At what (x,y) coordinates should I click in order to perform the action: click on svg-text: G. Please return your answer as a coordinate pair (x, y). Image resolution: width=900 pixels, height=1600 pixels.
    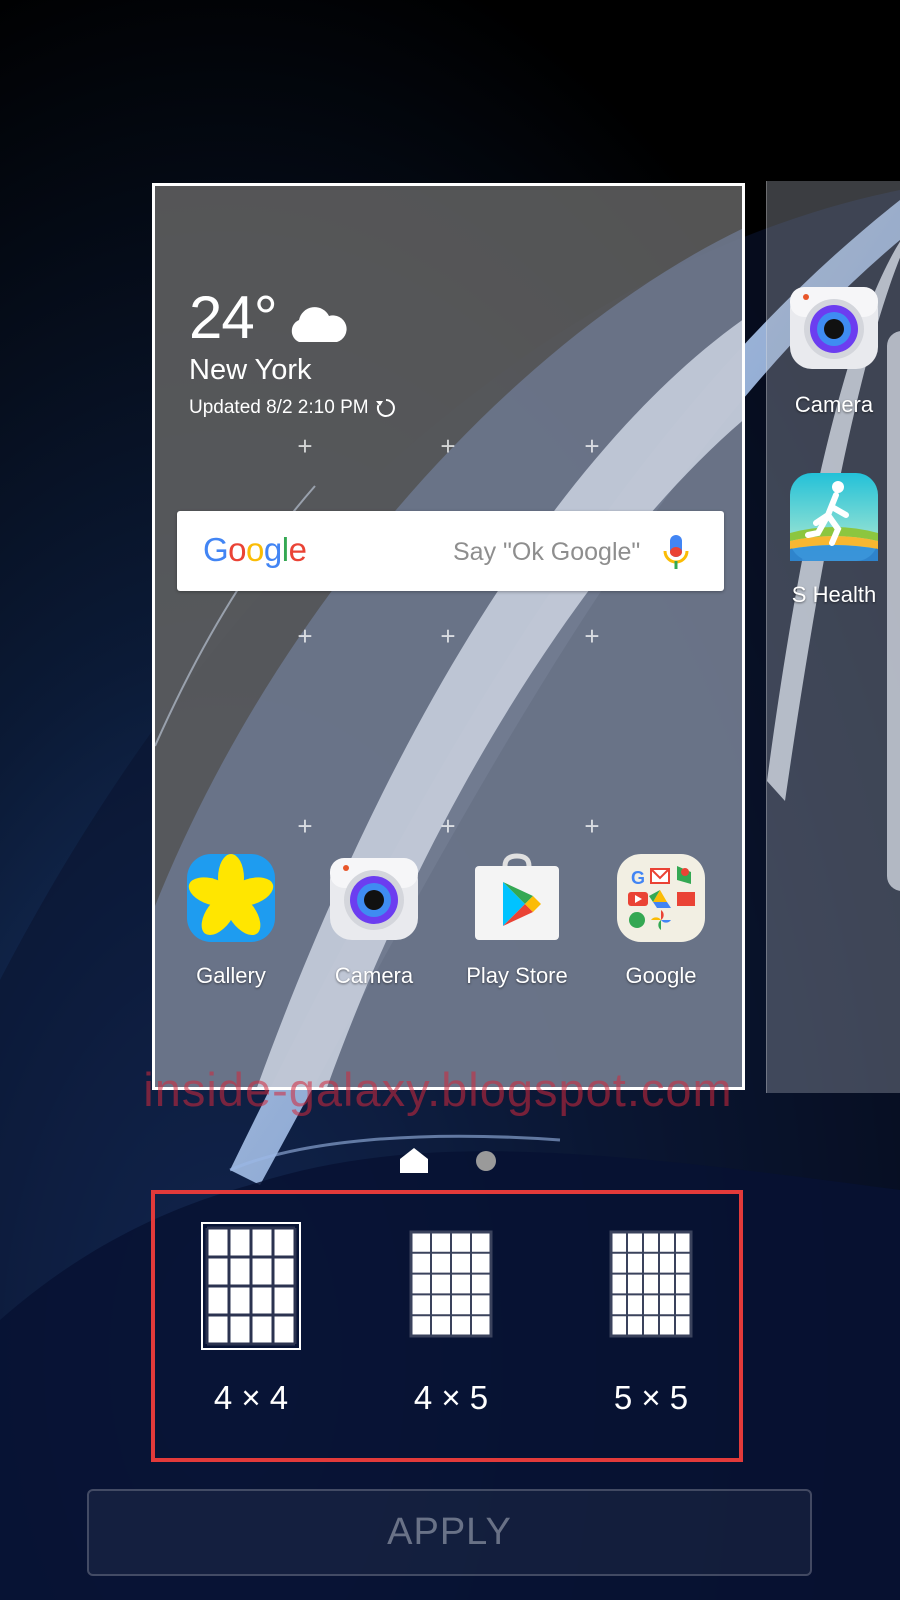
    Looking at the image, I should click on (638, 878).